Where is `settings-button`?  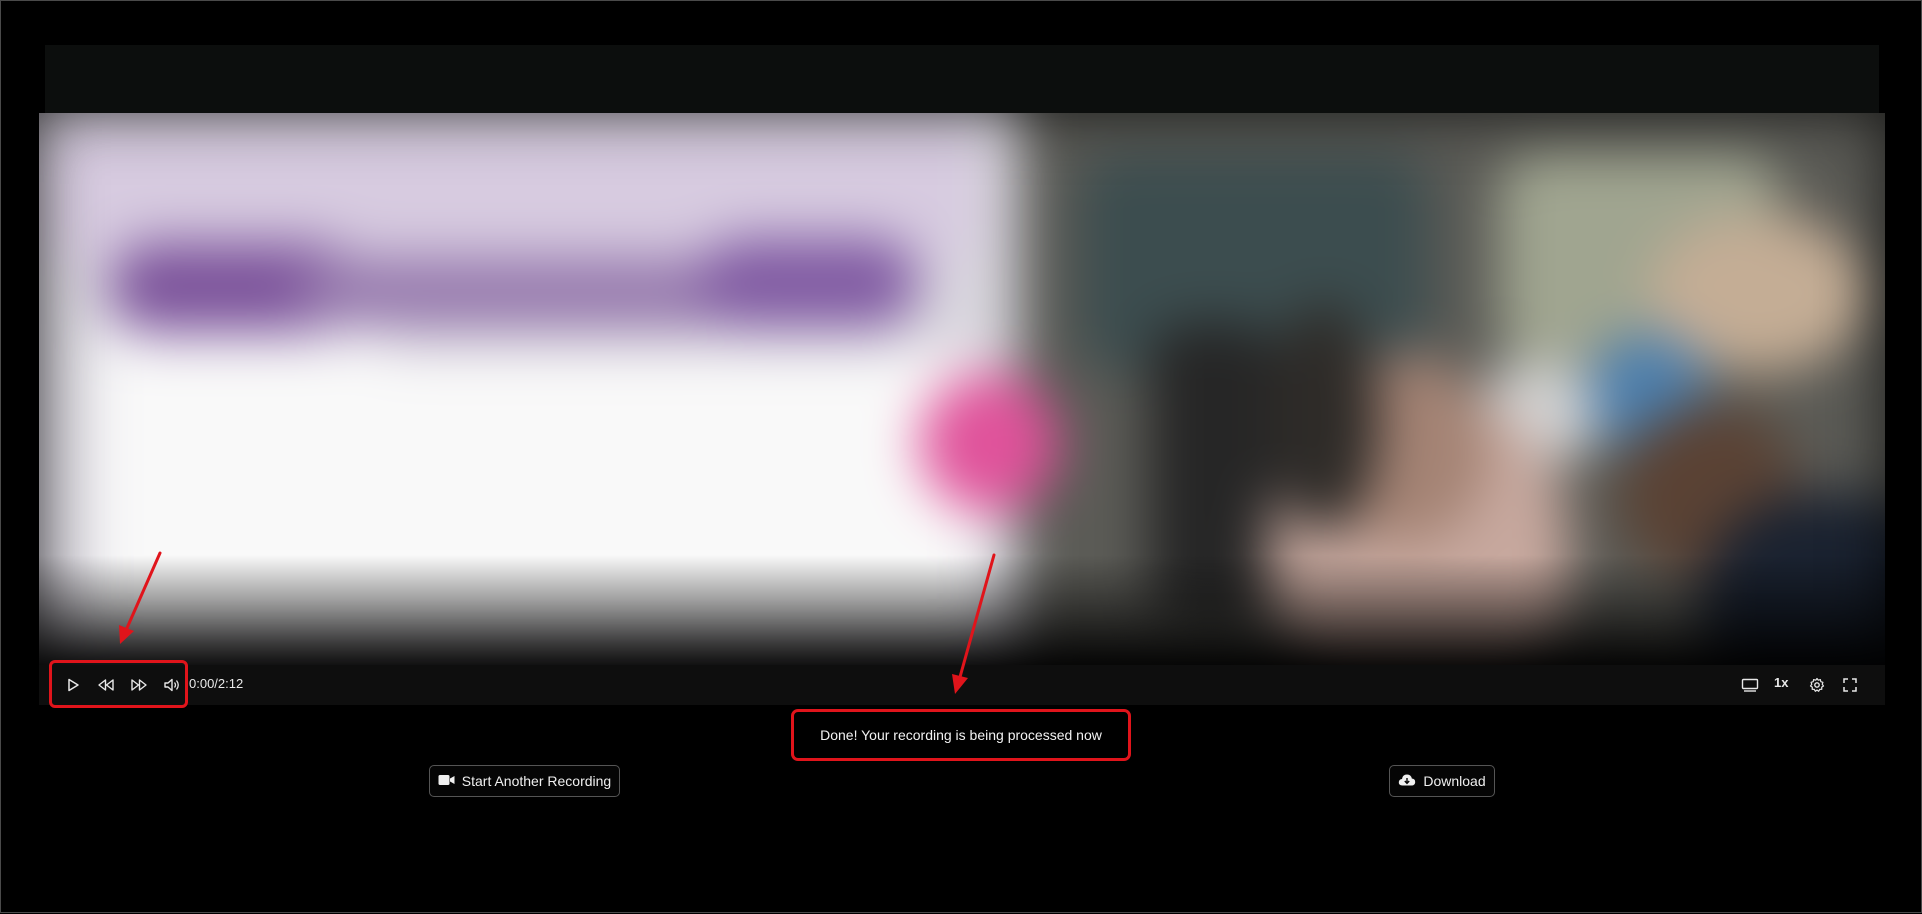 settings-button is located at coordinates (1817, 685).